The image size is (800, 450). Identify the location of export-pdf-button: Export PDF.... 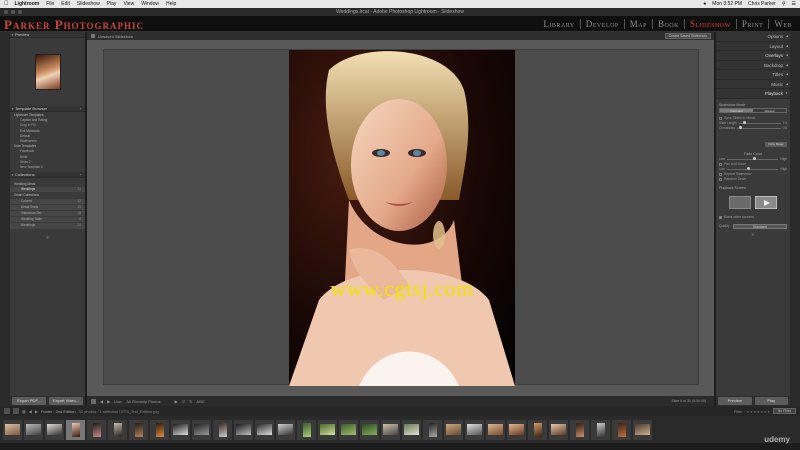
(29, 401).